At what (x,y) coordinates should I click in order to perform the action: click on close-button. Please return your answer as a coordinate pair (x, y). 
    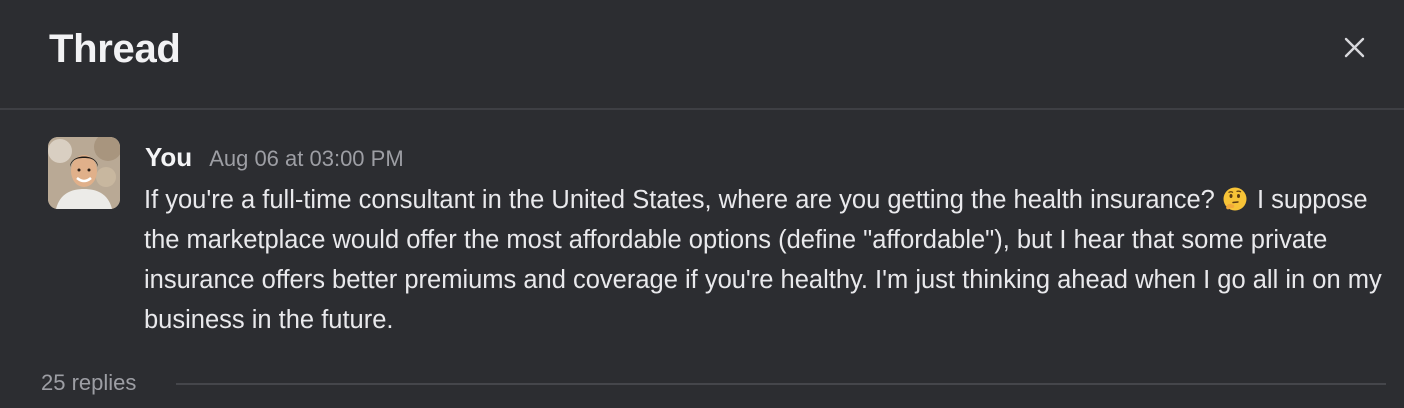
    Looking at the image, I should click on (1354, 48).